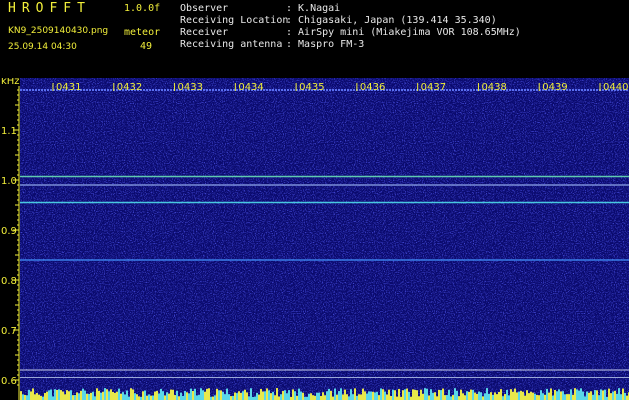  I want to click on time-label: 0434, so click(250, 87).